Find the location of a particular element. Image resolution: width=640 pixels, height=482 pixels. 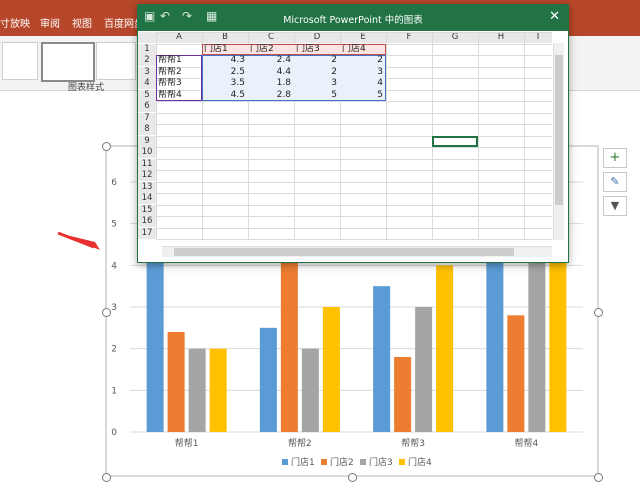

cell-value: 4.5 is located at coordinates (225, 95).